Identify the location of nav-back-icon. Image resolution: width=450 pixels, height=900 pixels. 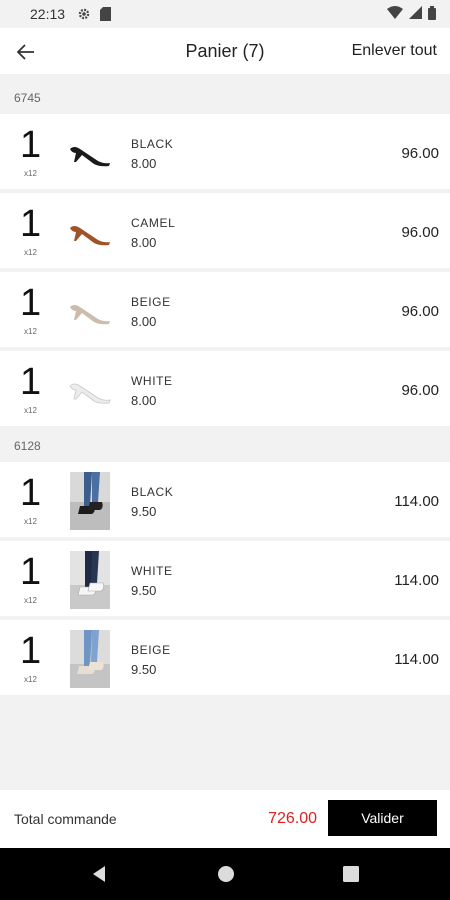
(99, 874).